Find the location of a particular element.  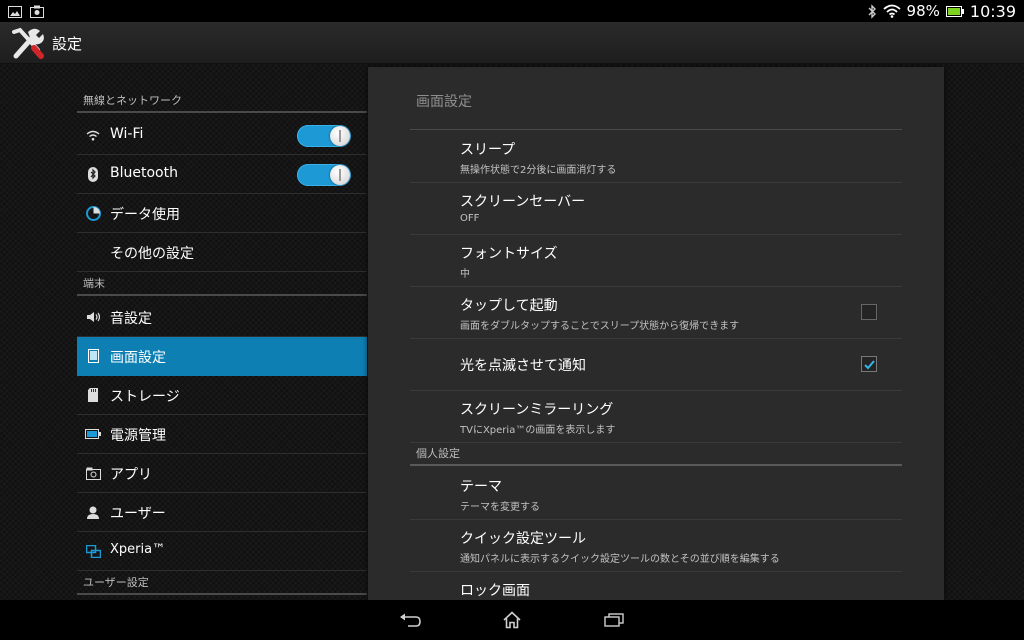

page-title: 設定 is located at coordinates (67, 44).